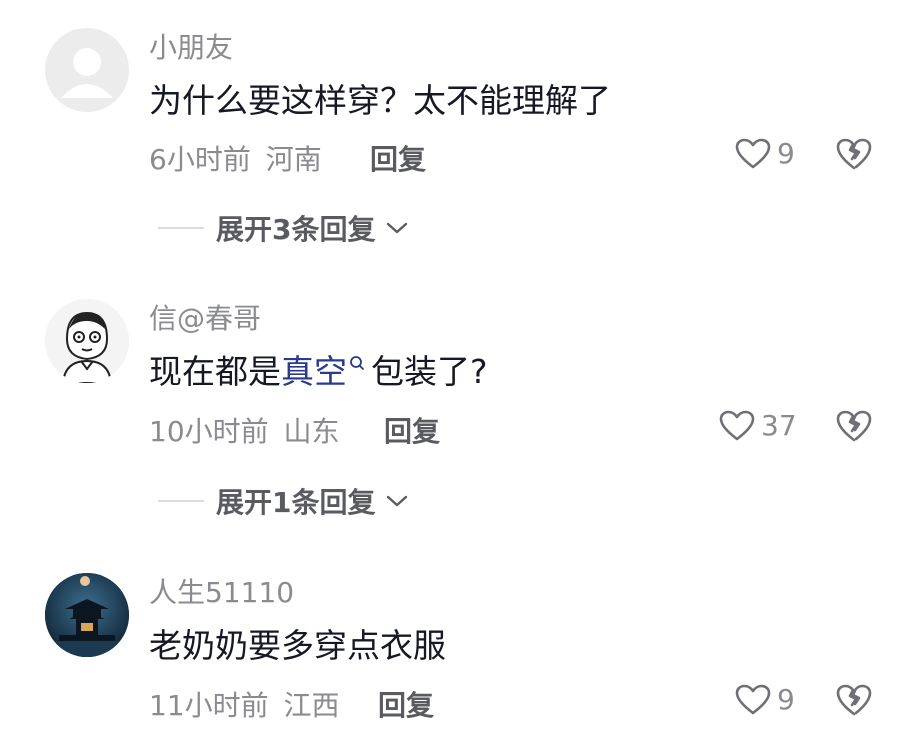  I want to click on timestamp: 6小时前, so click(200, 159).